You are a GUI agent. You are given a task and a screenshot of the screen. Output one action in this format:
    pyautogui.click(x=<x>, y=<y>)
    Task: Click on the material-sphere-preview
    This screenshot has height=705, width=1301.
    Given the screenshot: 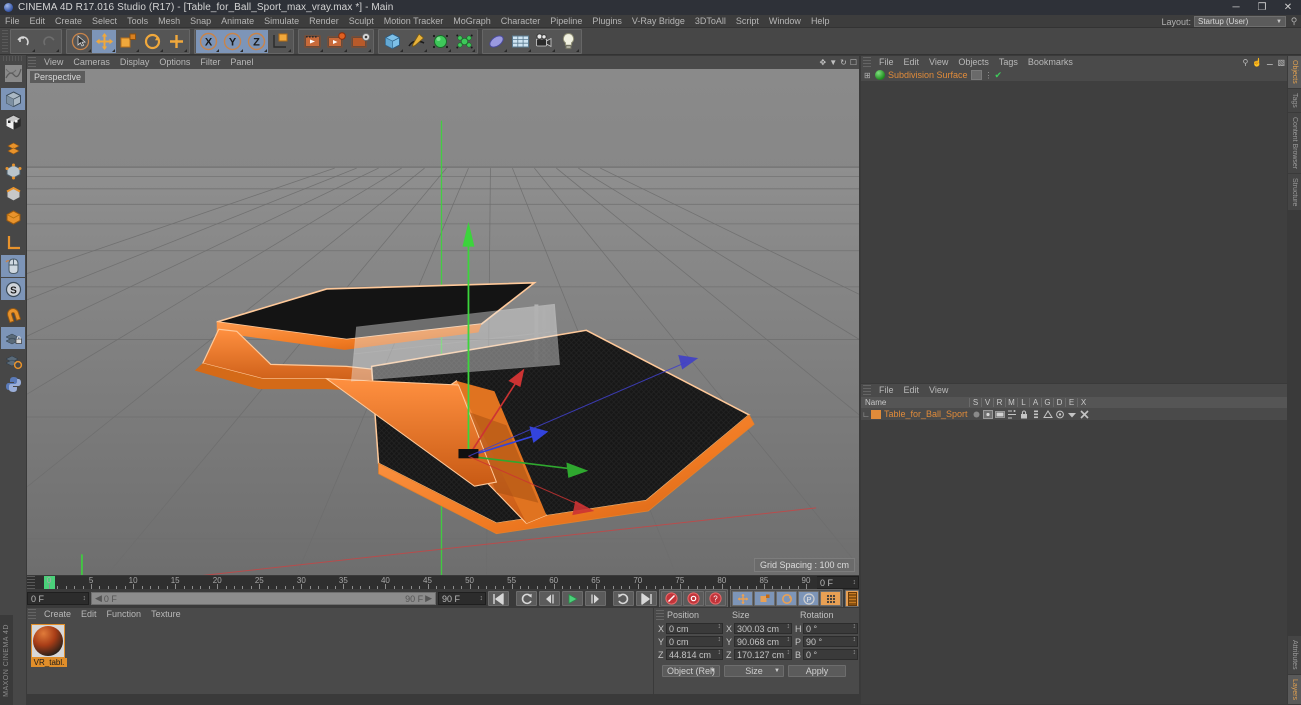 What is the action you would take?
    pyautogui.click(x=48, y=641)
    